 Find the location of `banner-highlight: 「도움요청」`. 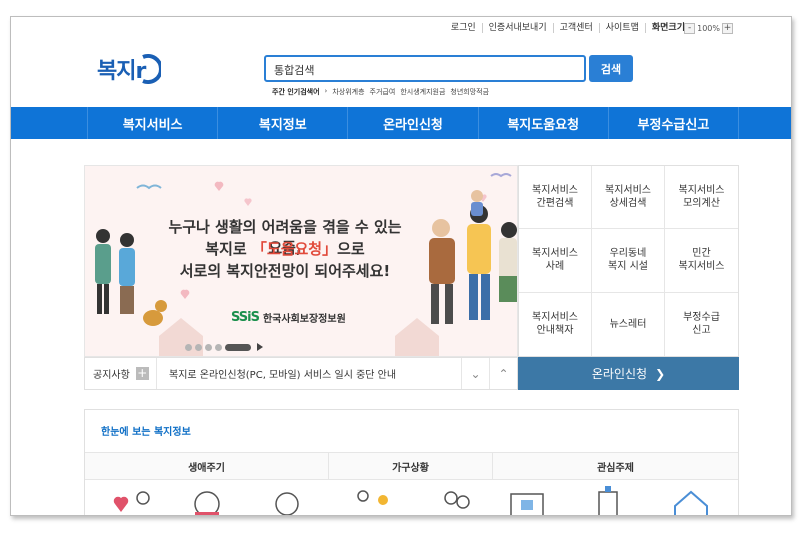

banner-highlight: 「도움요청」 is located at coordinates (294, 249).